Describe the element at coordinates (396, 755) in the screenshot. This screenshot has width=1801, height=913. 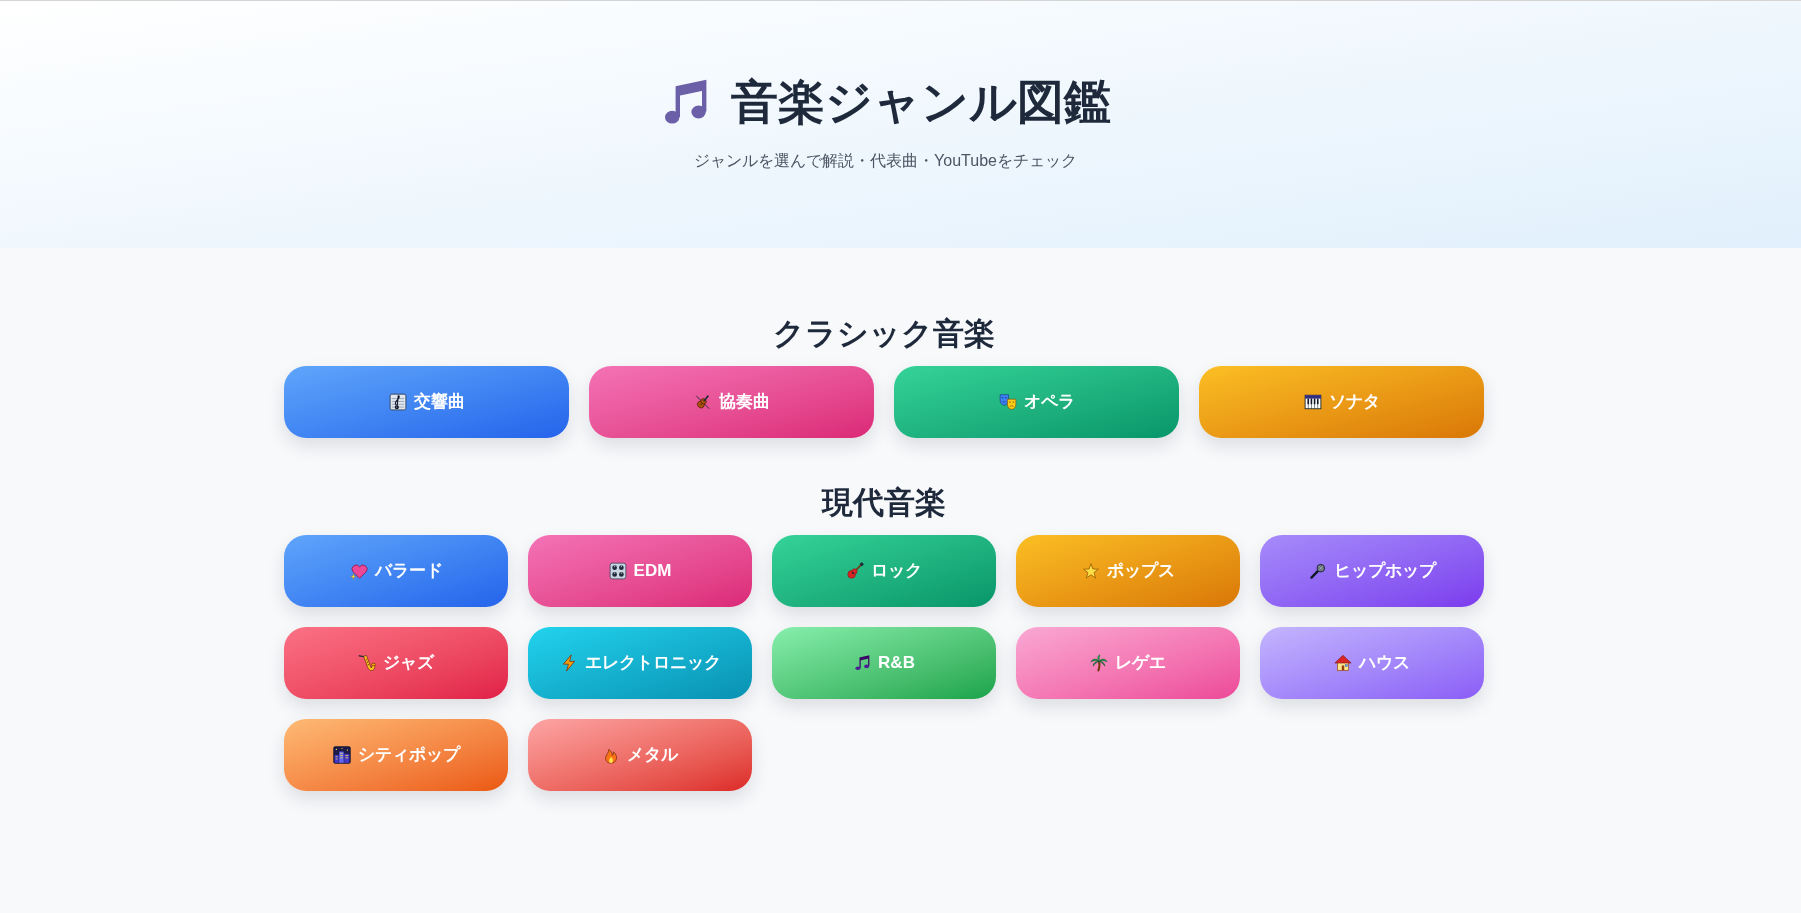
I see `genre-button: シティポップ` at that location.